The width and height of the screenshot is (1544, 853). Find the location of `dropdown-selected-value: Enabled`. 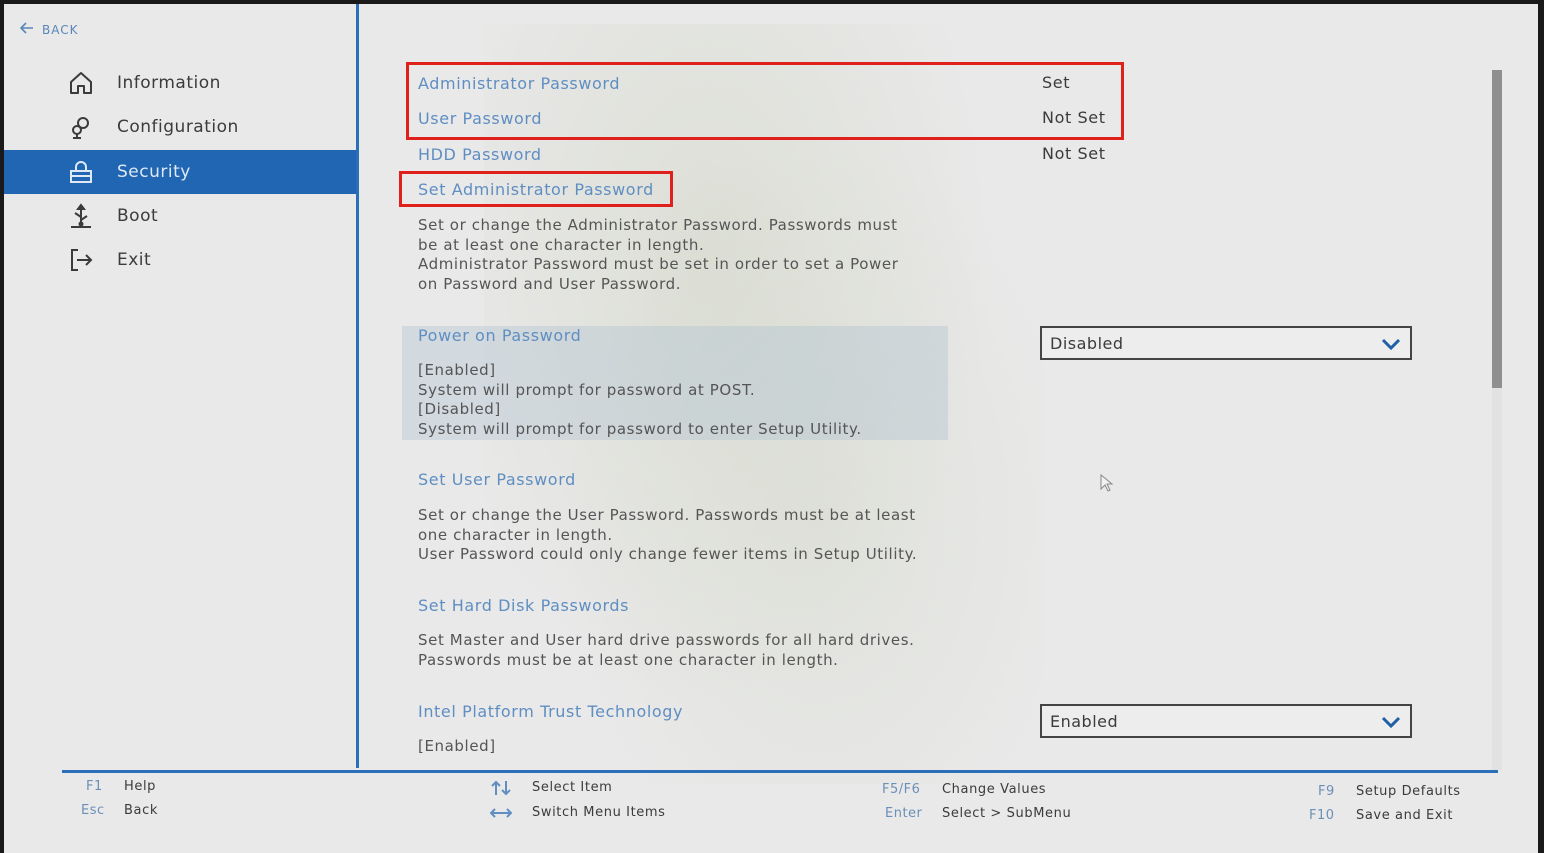

dropdown-selected-value: Enabled is located at coordinates (1084, 721).